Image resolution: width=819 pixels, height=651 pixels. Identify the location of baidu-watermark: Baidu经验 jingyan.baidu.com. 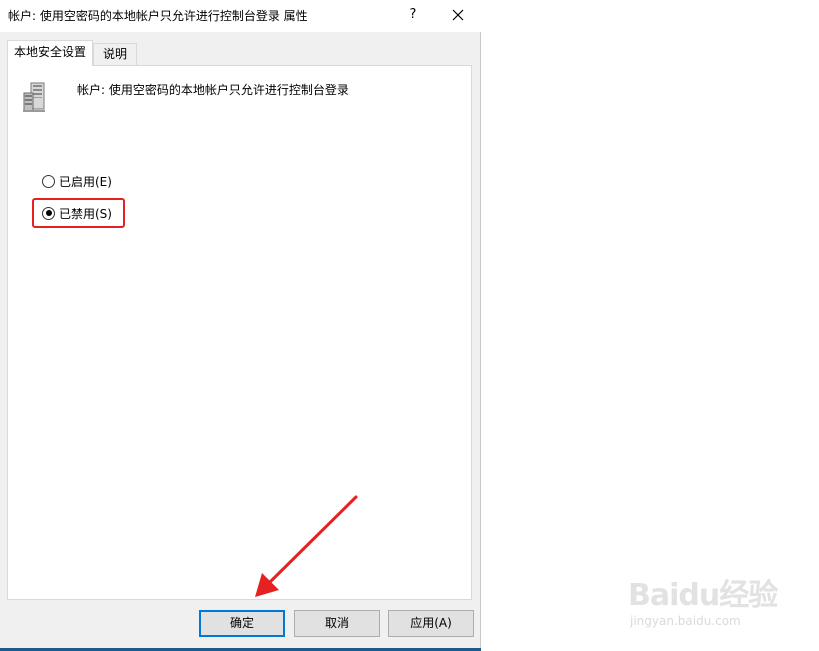
(708, 603).